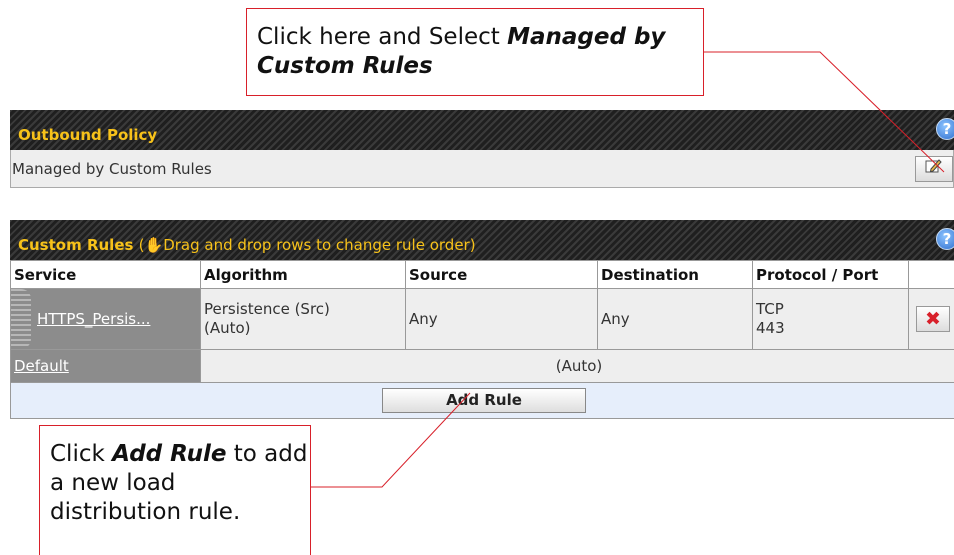 Image resolution: width=954 pixels, height=555 pixels. Describe the element at coordinates (831, 275) in the screenshot. I see `column-header-protocol-port: Protocol / Port` at that location.